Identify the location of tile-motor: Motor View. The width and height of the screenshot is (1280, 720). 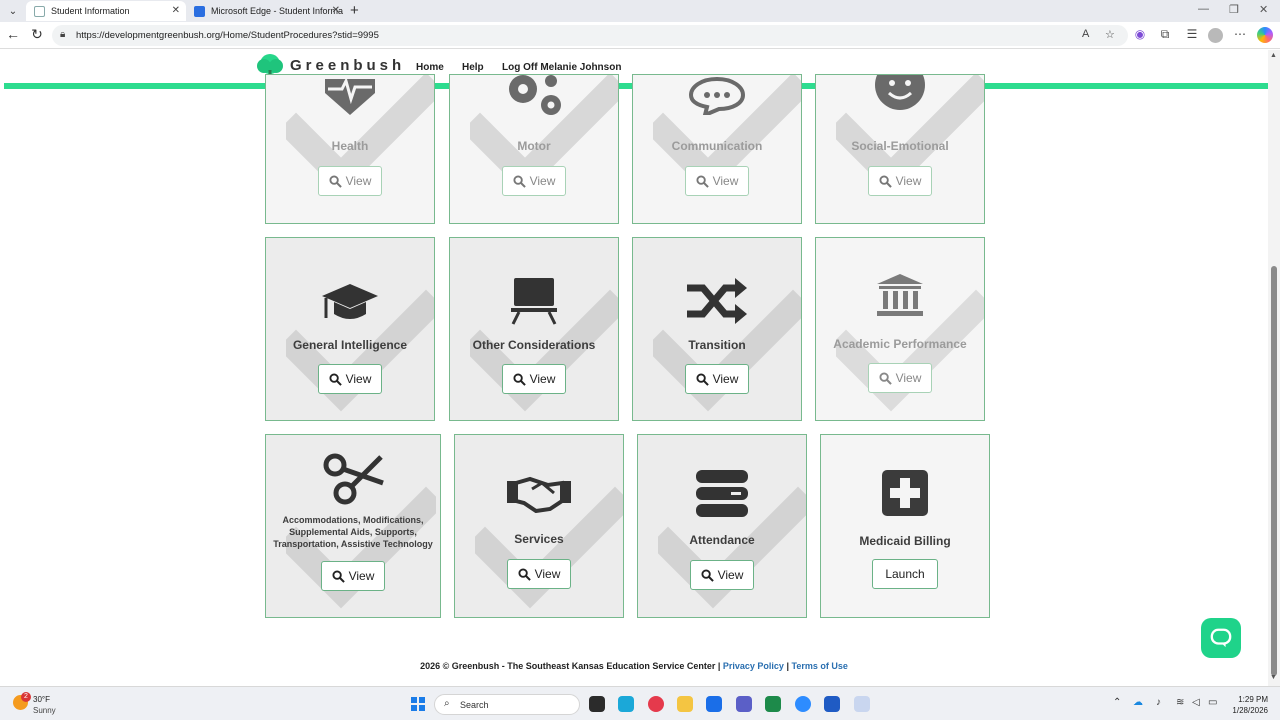
(534, 149).